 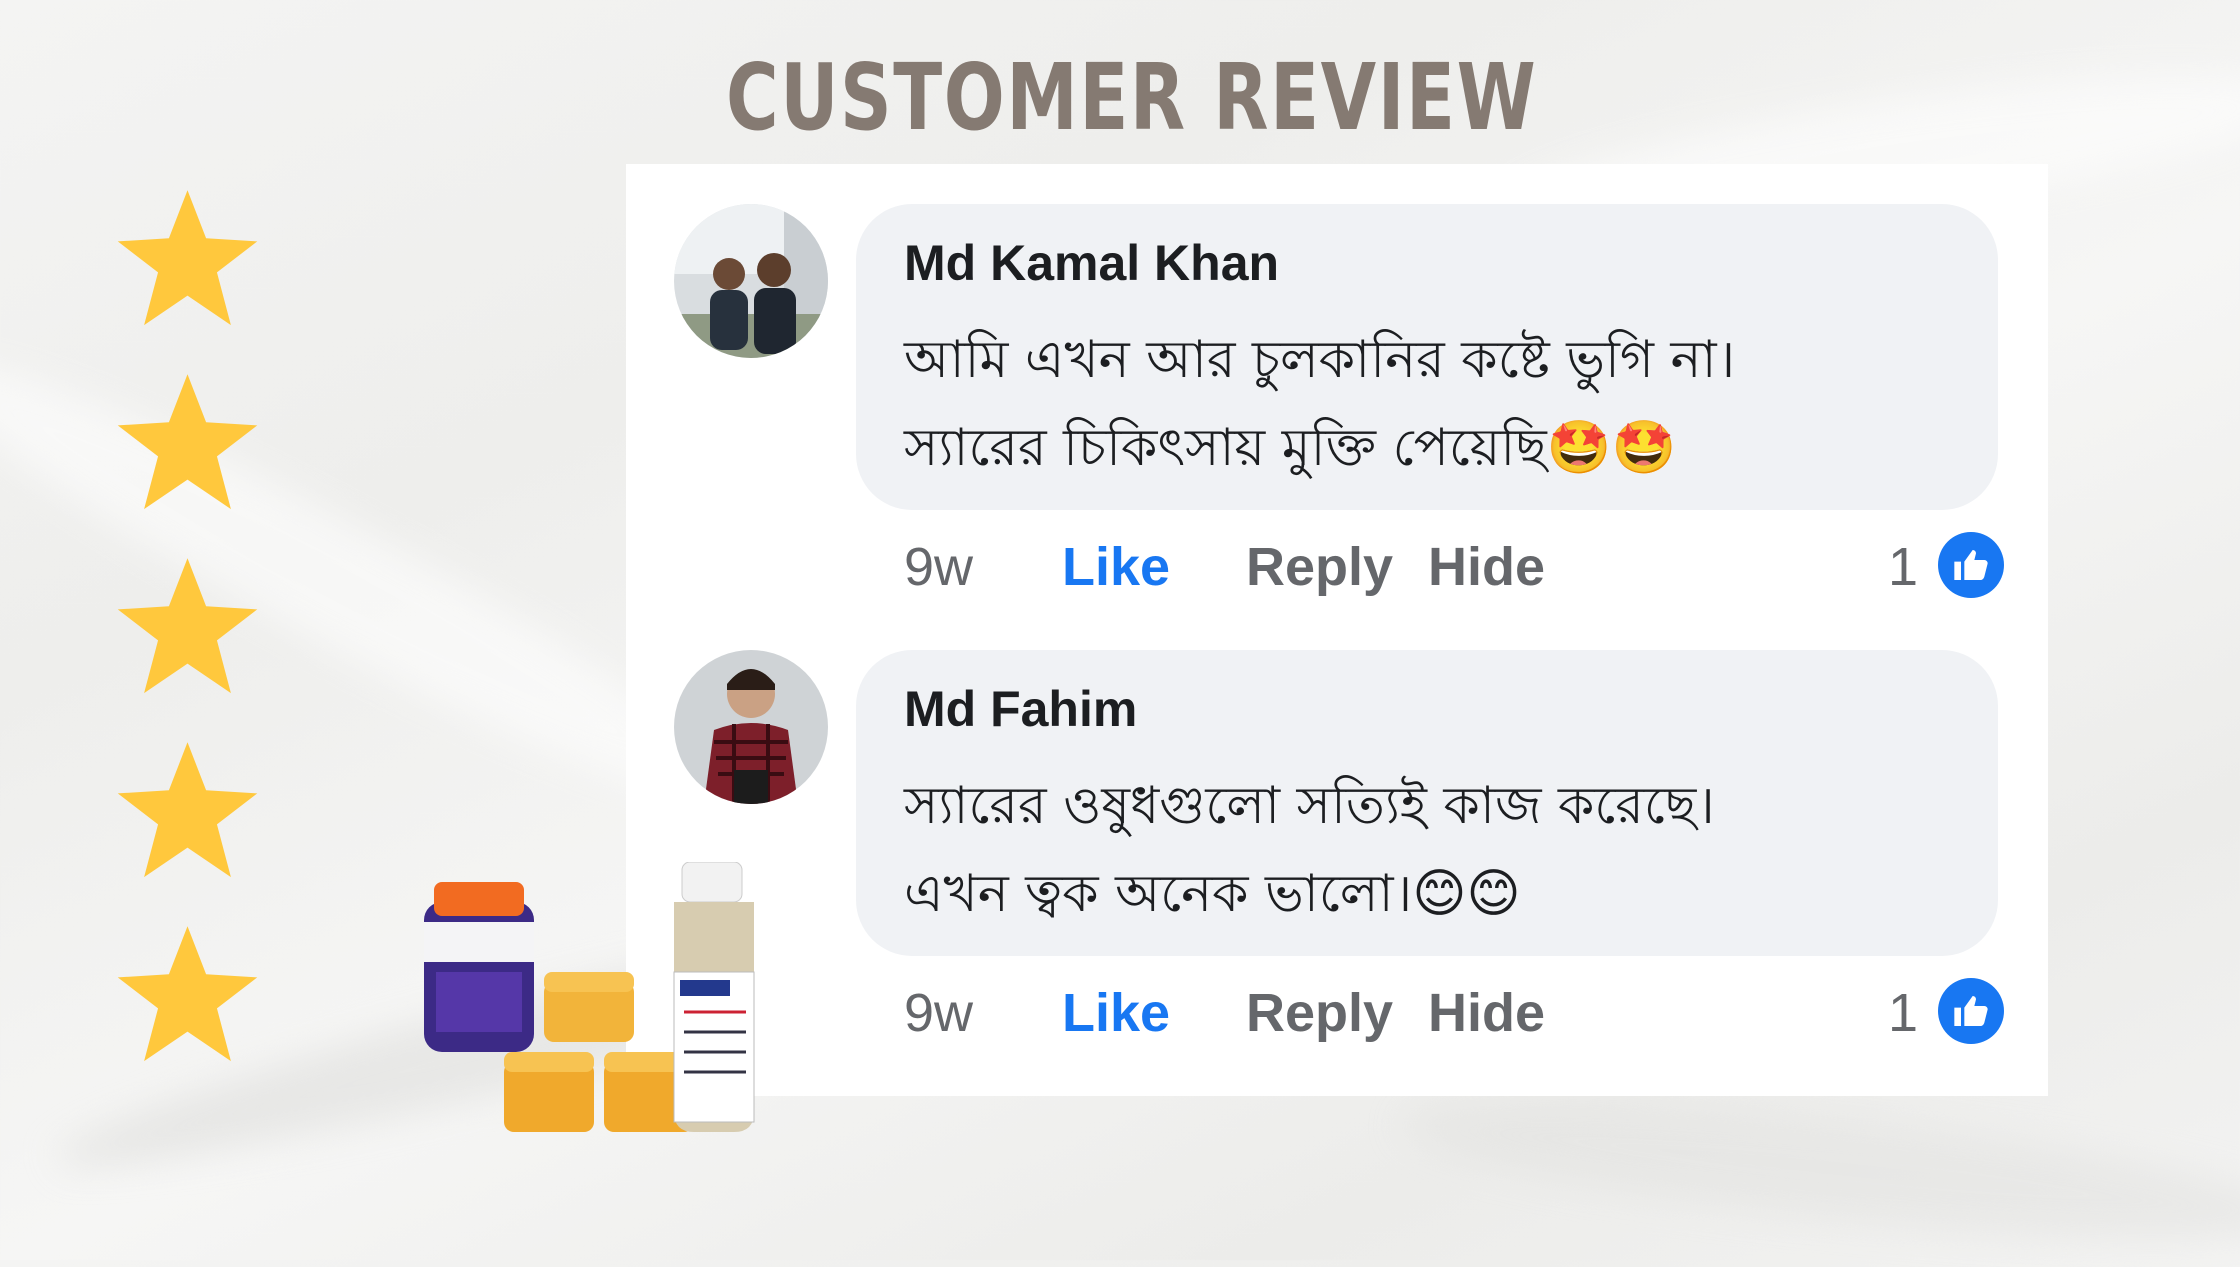 I want to click on comment-text-line-body: এখন ত্বক অনেক ভালো।, so click(x=1158, y=894).